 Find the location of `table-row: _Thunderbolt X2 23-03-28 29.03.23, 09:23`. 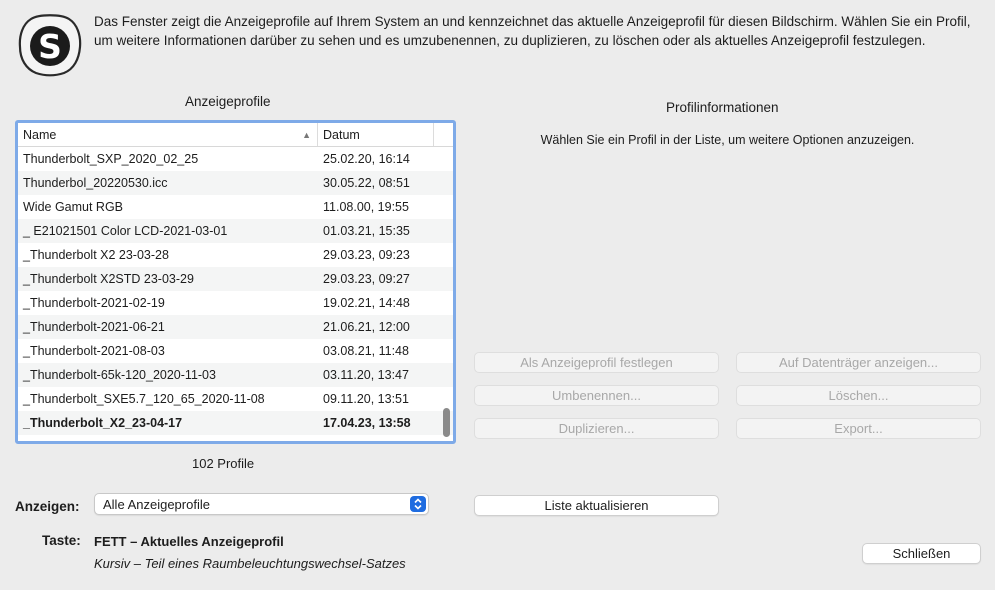

table-row: _Thunderbolt X2 23-03-28 29.03.23, 09:23 is located at coordinates (235, 255).